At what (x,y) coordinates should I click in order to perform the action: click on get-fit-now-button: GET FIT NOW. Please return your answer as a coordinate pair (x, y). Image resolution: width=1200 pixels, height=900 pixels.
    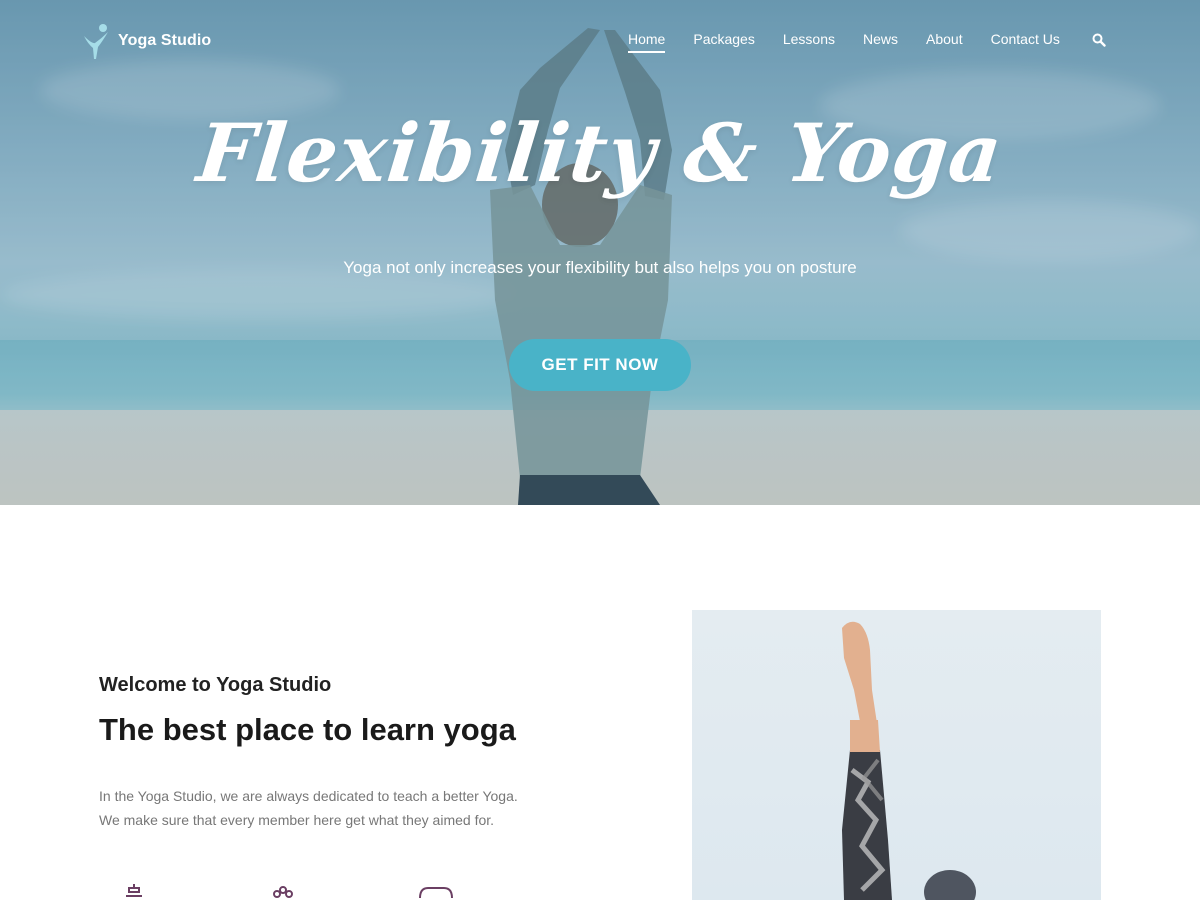
    Looking at the image, I should click on (600, 365).